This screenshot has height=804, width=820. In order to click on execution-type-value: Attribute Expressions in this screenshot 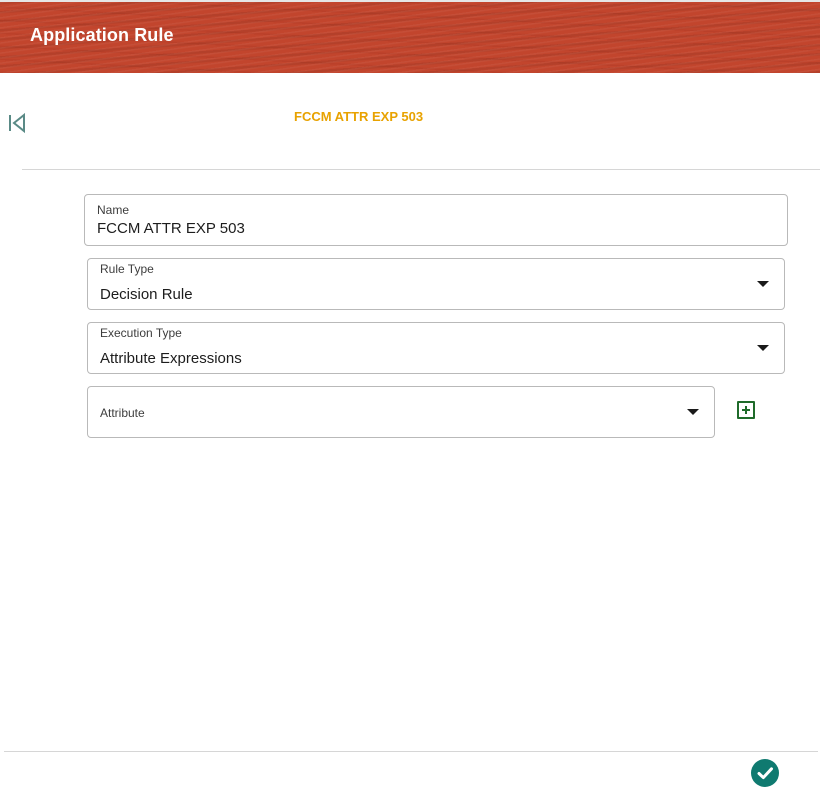, I will do `click(171, 358)`.